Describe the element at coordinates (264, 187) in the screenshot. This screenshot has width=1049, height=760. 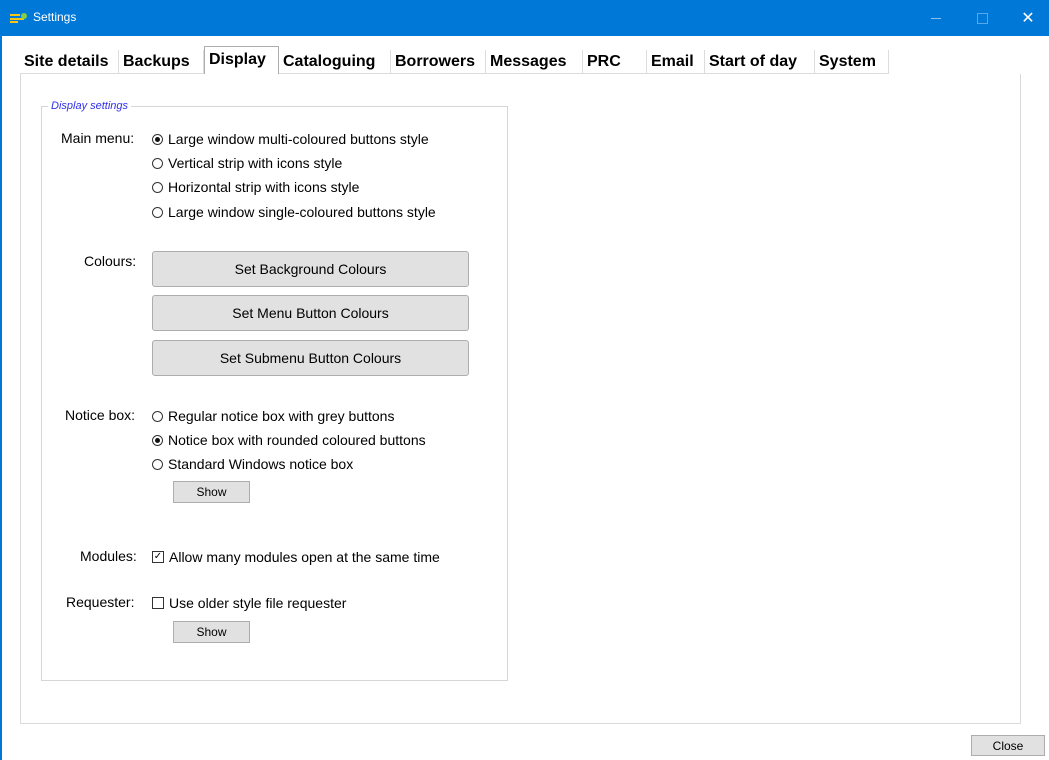
I see `radio-label: Horizontal strip with icons style` at that location.